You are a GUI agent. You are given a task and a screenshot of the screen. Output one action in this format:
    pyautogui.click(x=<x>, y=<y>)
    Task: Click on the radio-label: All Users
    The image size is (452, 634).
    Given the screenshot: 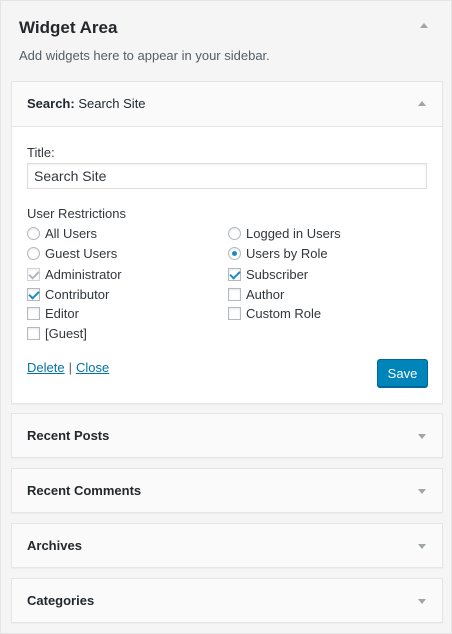 What is the action you would take?
    pyautogui.click(x=71, y=233)
    